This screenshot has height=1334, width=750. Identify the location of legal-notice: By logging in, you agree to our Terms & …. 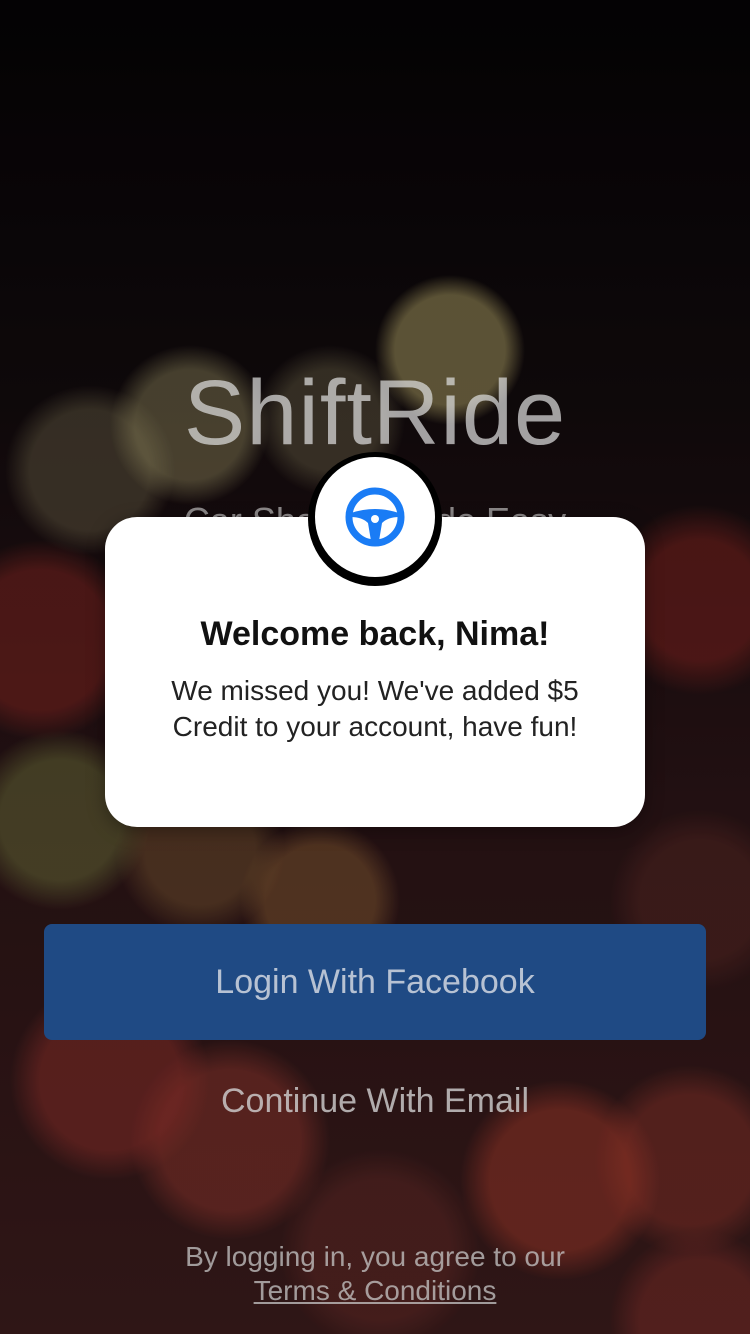
(375, 1274).